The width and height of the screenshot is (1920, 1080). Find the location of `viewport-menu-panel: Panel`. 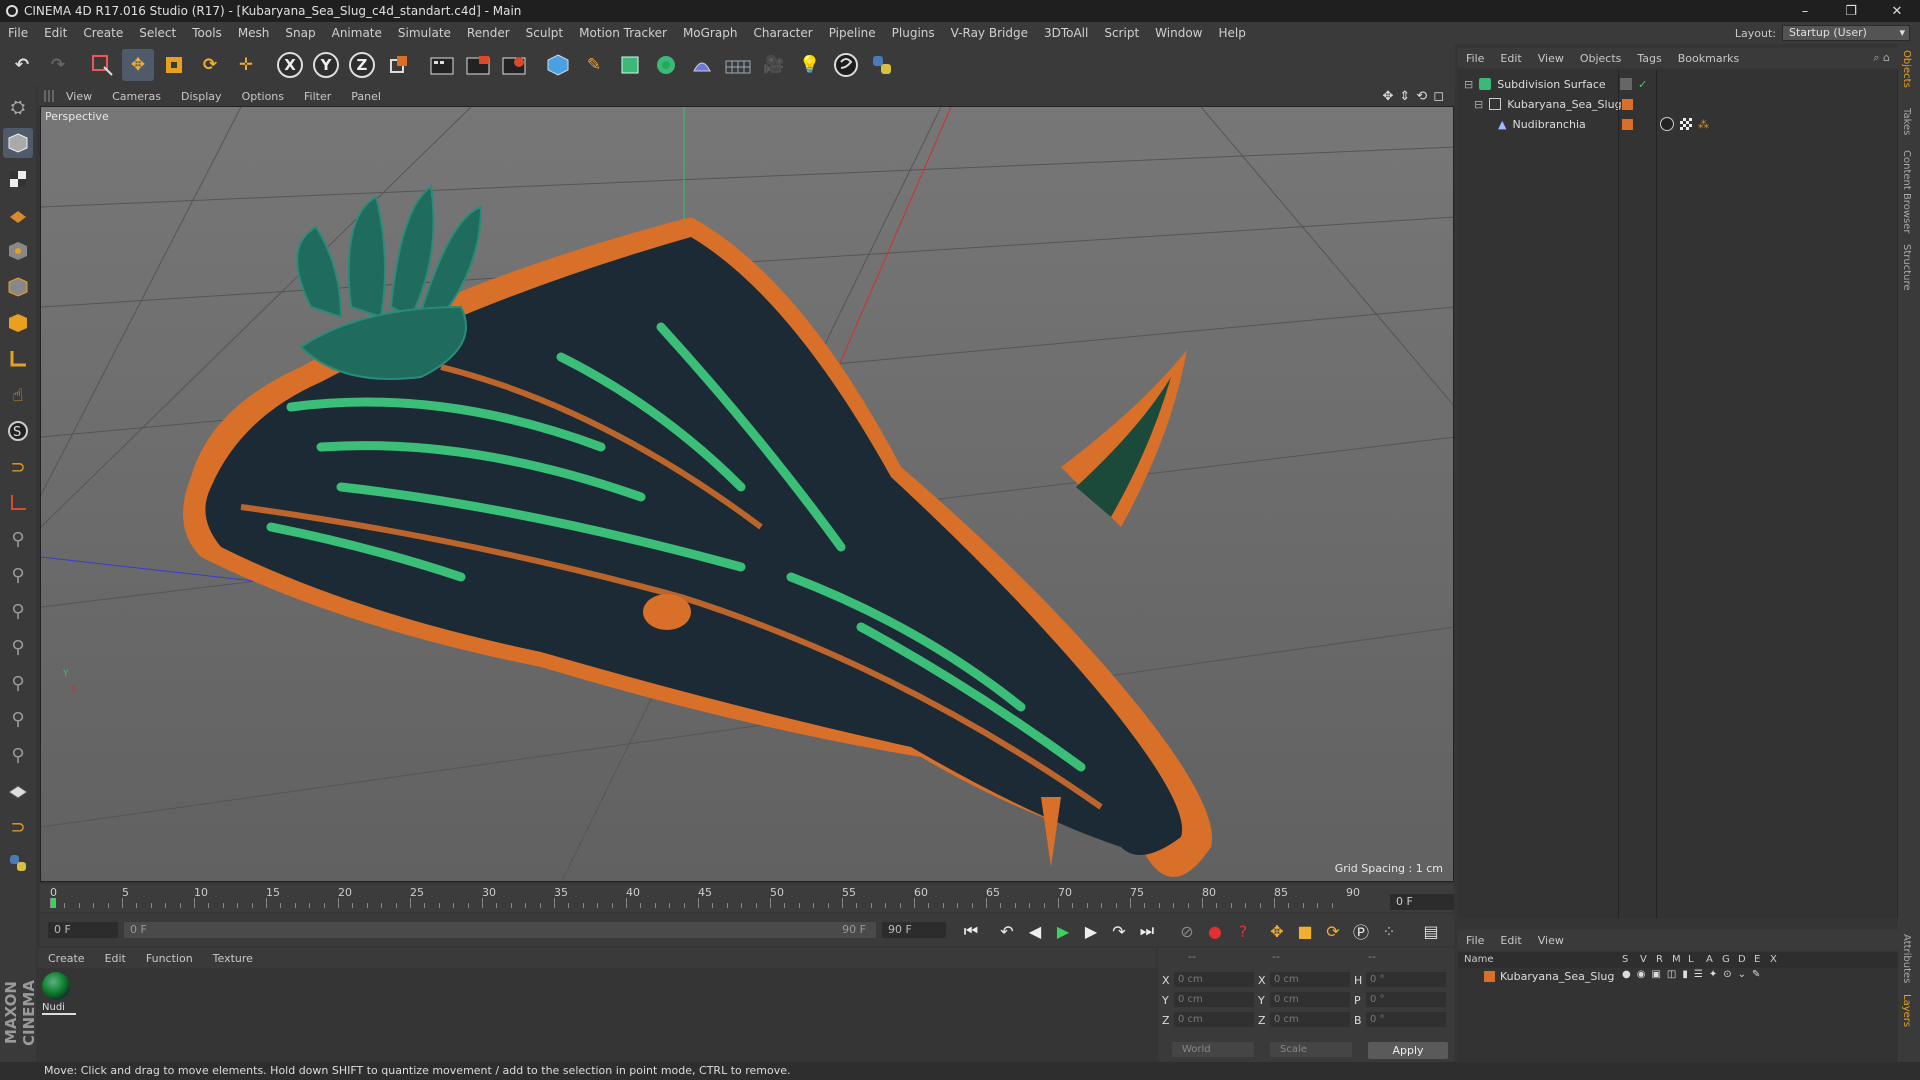

viewport-menu-panel: Panel is located at coordinates (366, 96).